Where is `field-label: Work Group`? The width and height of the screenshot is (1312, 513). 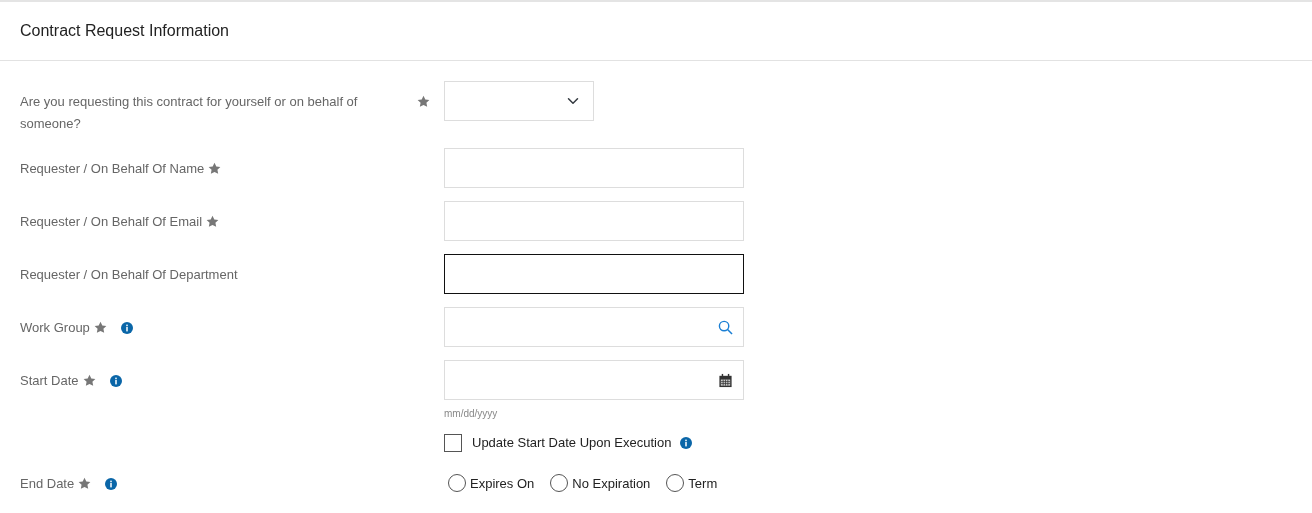
field-label: Work Group is located at coordinates (55, 328).